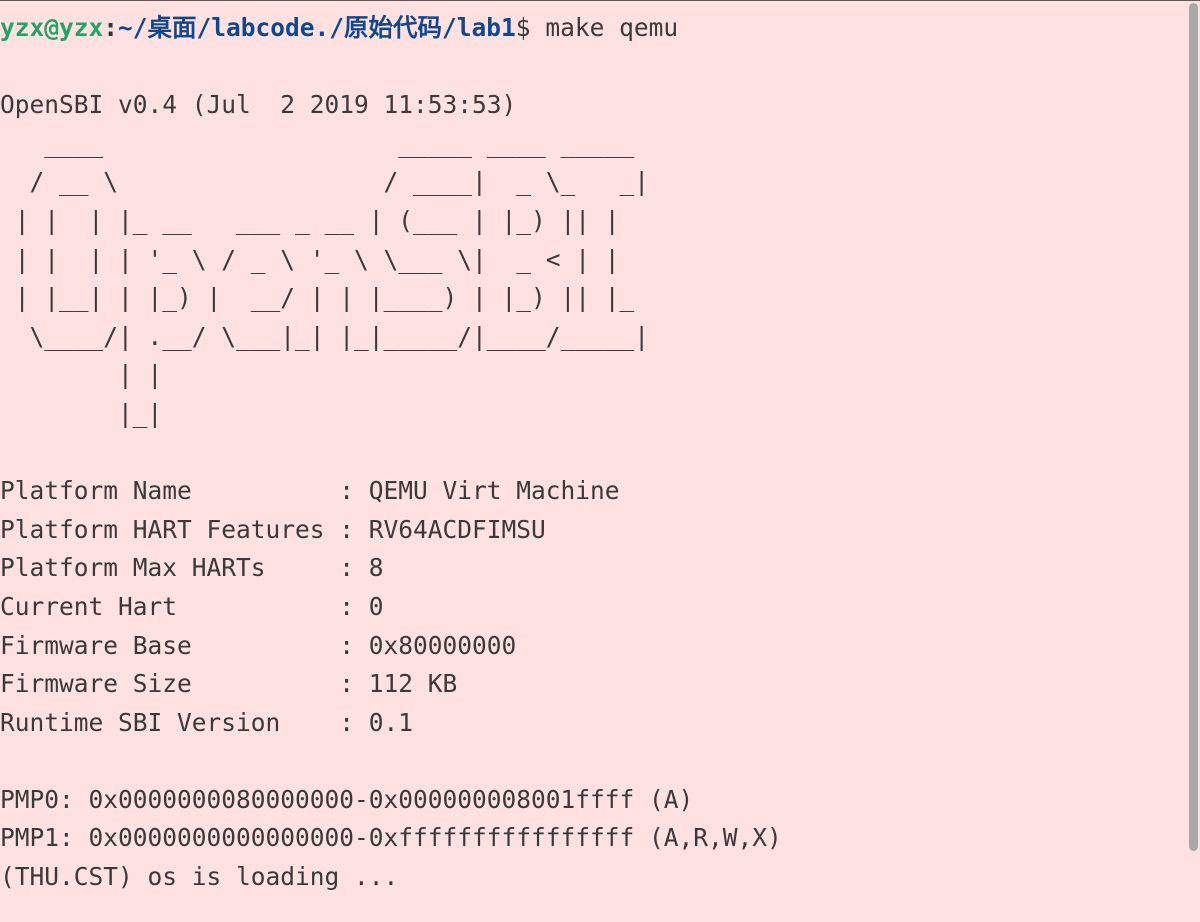  I want to click on prompt-command: make qemu, so click(612, 27).